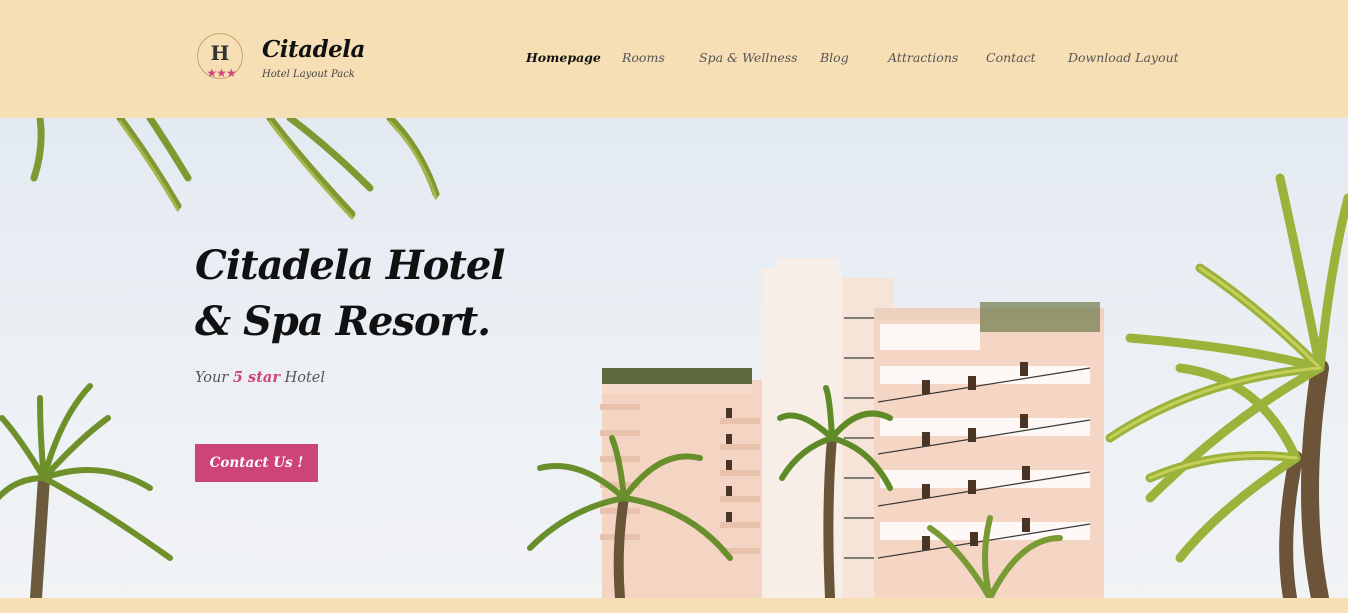  What do you see at coordinates (563, 57) in the screenshot?
I see `nav-item-homepage: Homepage` at bounding box center [563, 57].